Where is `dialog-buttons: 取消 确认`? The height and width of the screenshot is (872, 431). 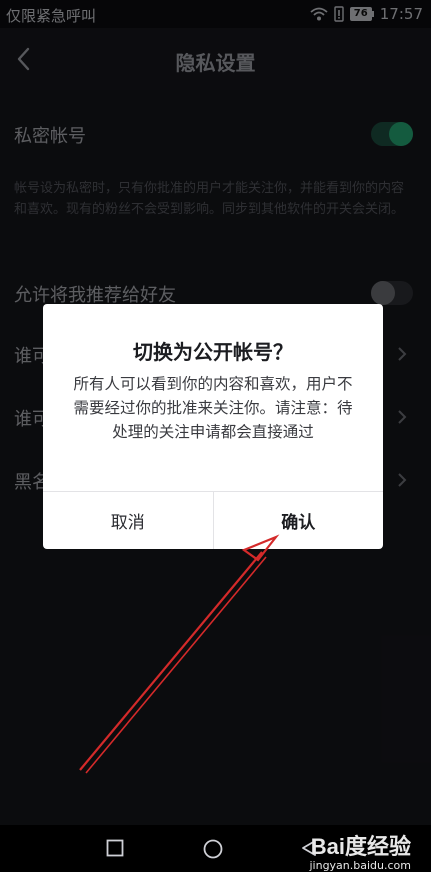 dialog-buttons: 取消 确认 is located at coordinates (213, 520).